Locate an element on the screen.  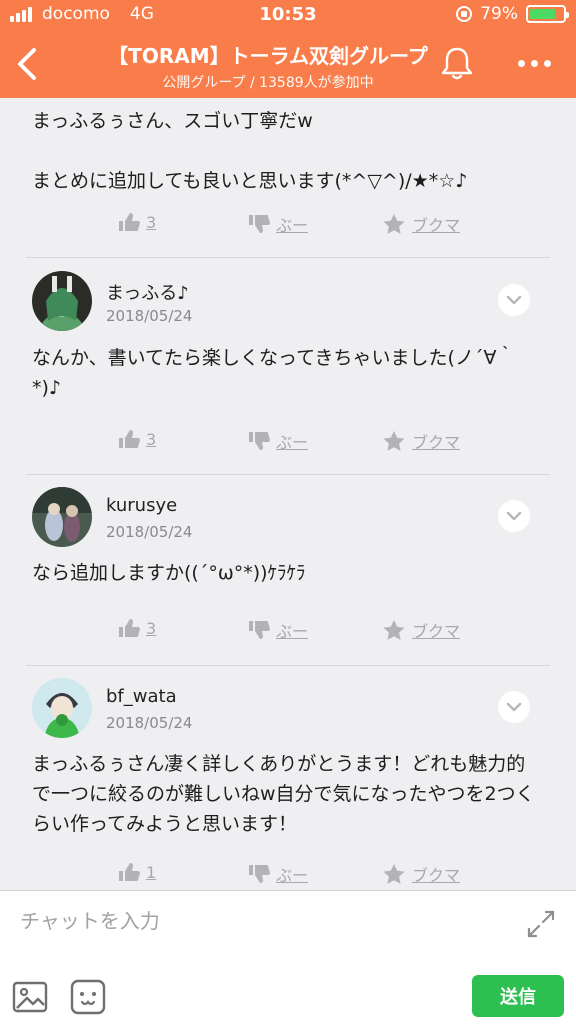
more-menu-button is located at coordinates (534, 63).